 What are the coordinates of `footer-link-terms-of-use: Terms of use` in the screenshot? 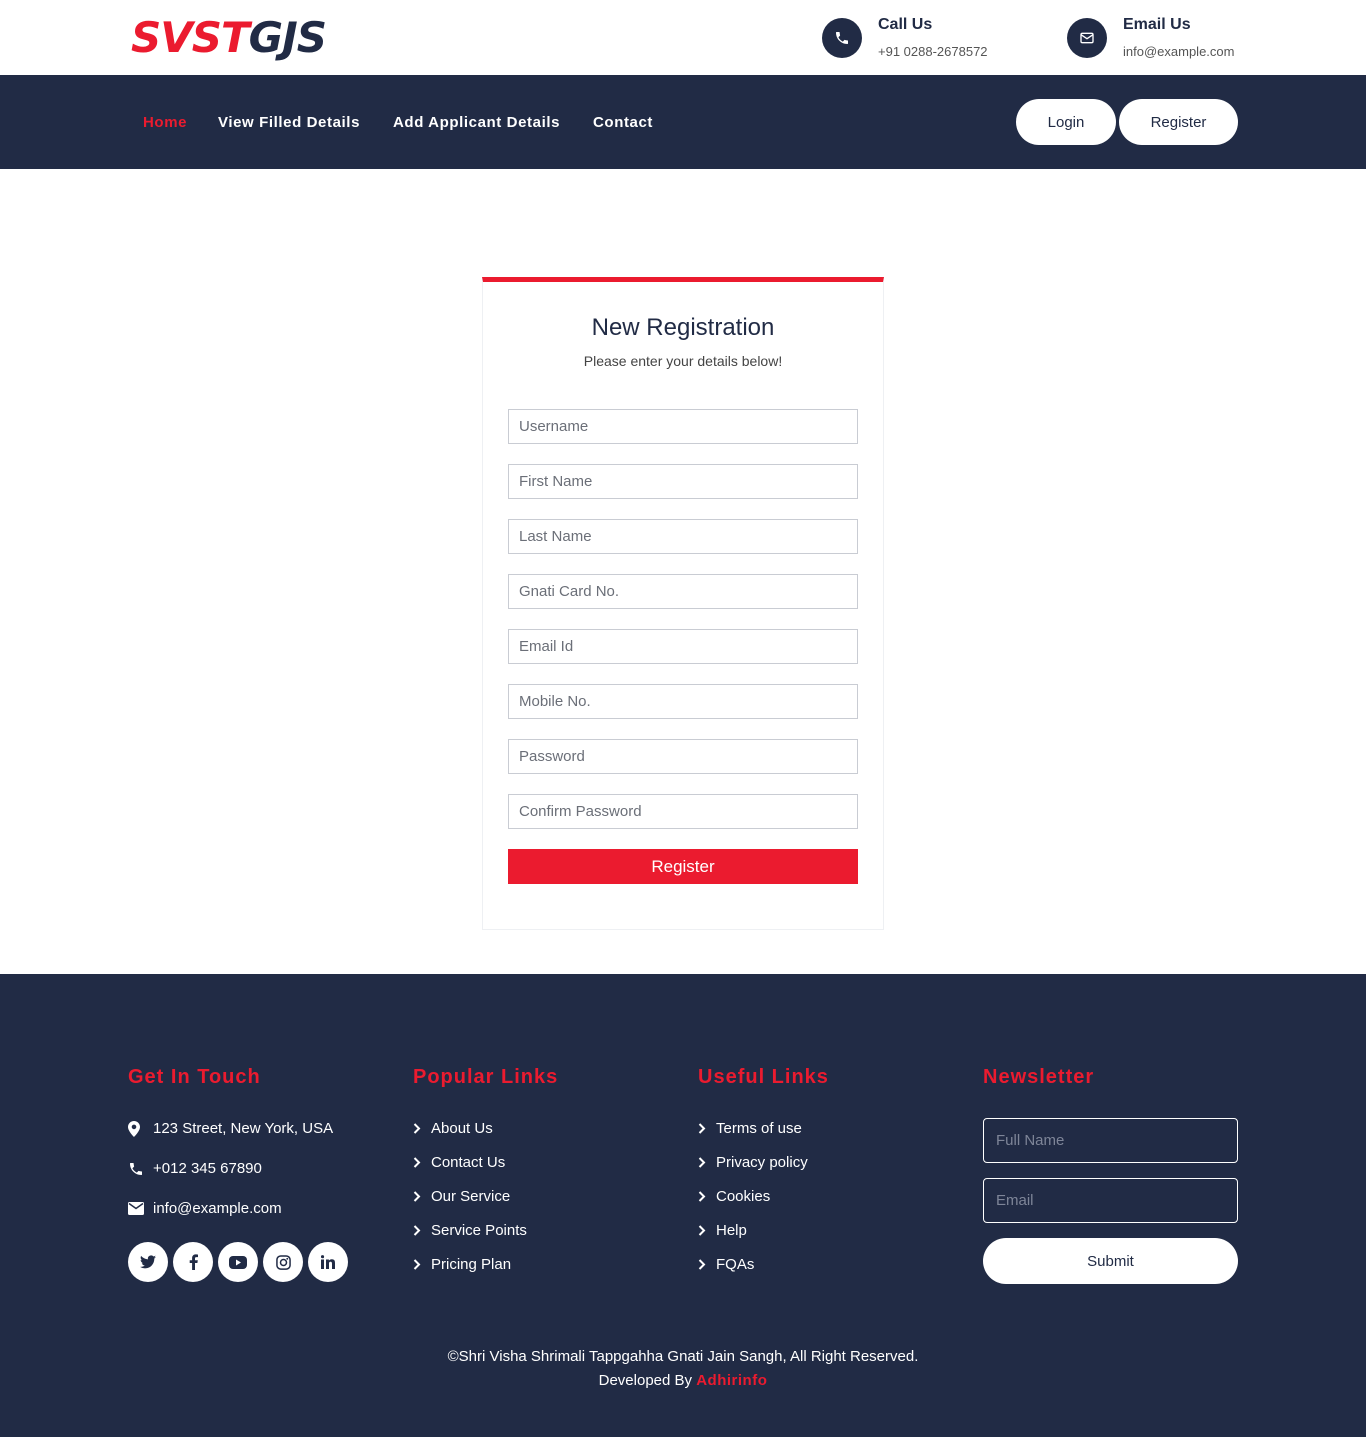 It's located at (750, 1128).